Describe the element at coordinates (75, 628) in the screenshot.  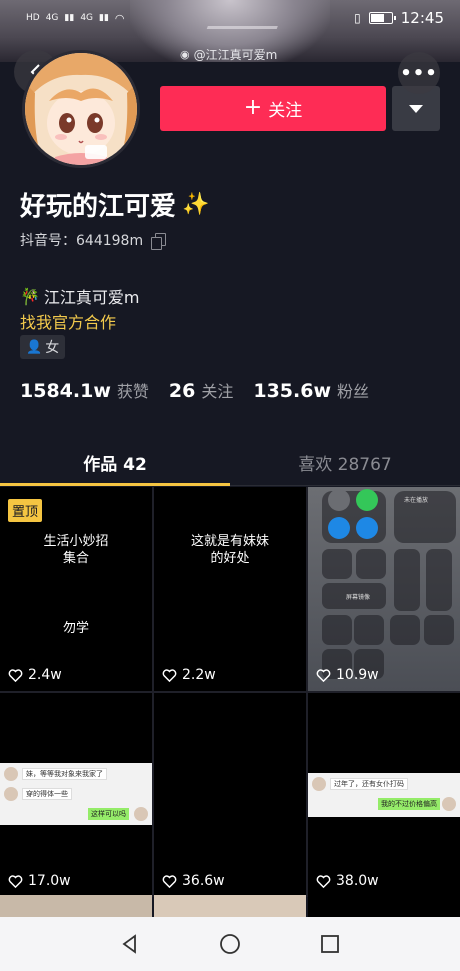
I see `video-cover-subtitle: 勿学` at that location.